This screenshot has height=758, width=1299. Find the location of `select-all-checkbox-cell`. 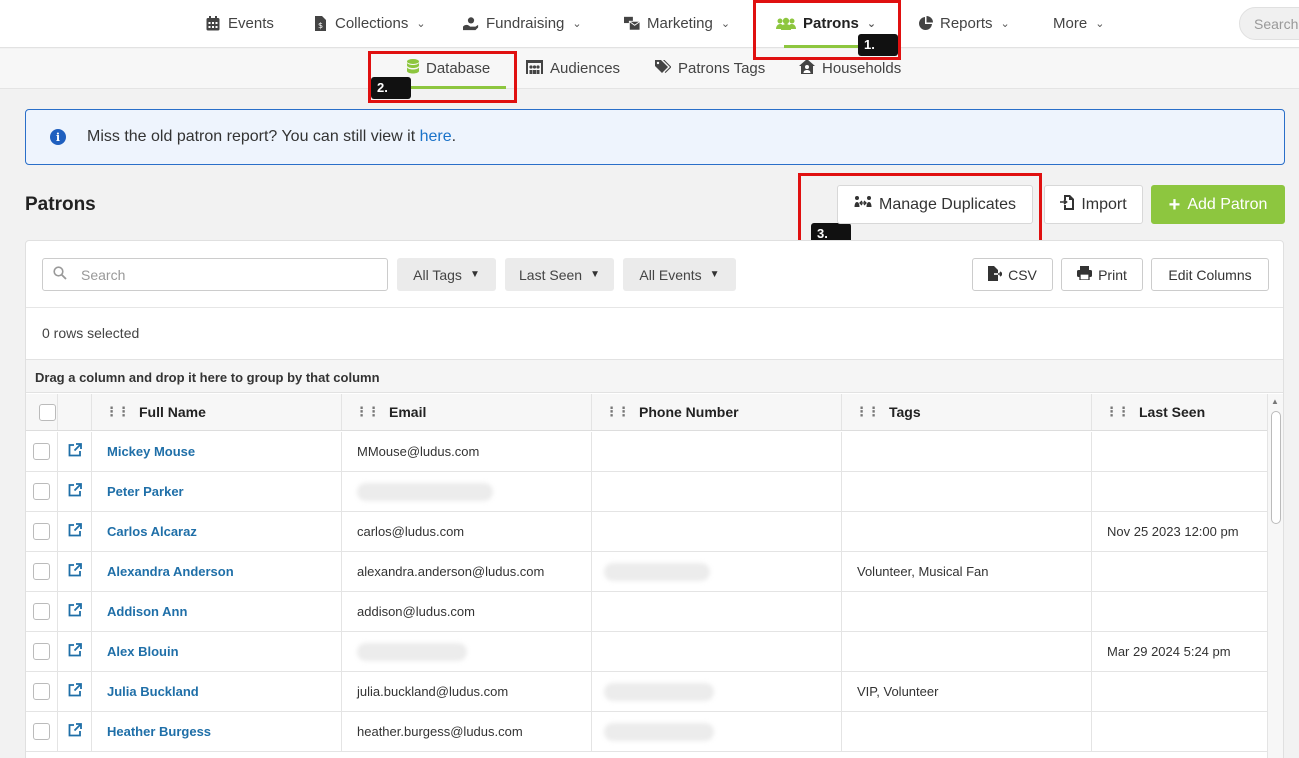

select-all-checkbox-cell is located at coordinates (42, 412).